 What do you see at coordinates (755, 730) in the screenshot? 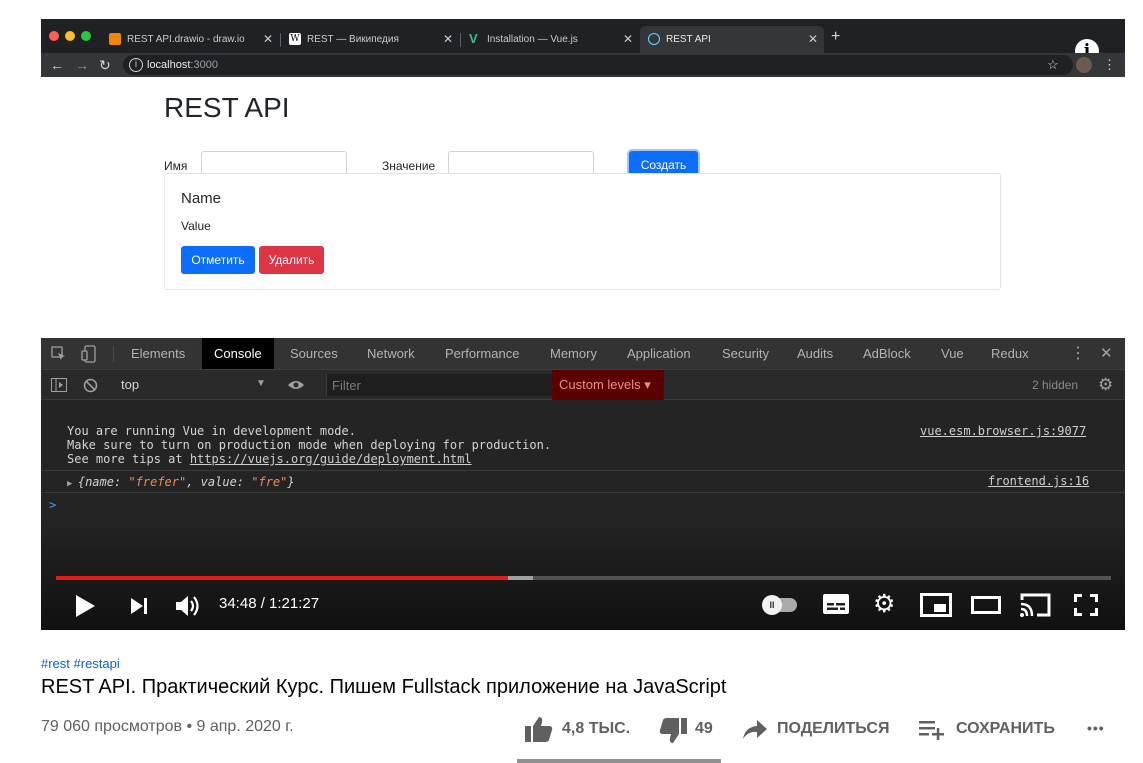
I see `share-arrow-icon` at bounding box center [755, 730].